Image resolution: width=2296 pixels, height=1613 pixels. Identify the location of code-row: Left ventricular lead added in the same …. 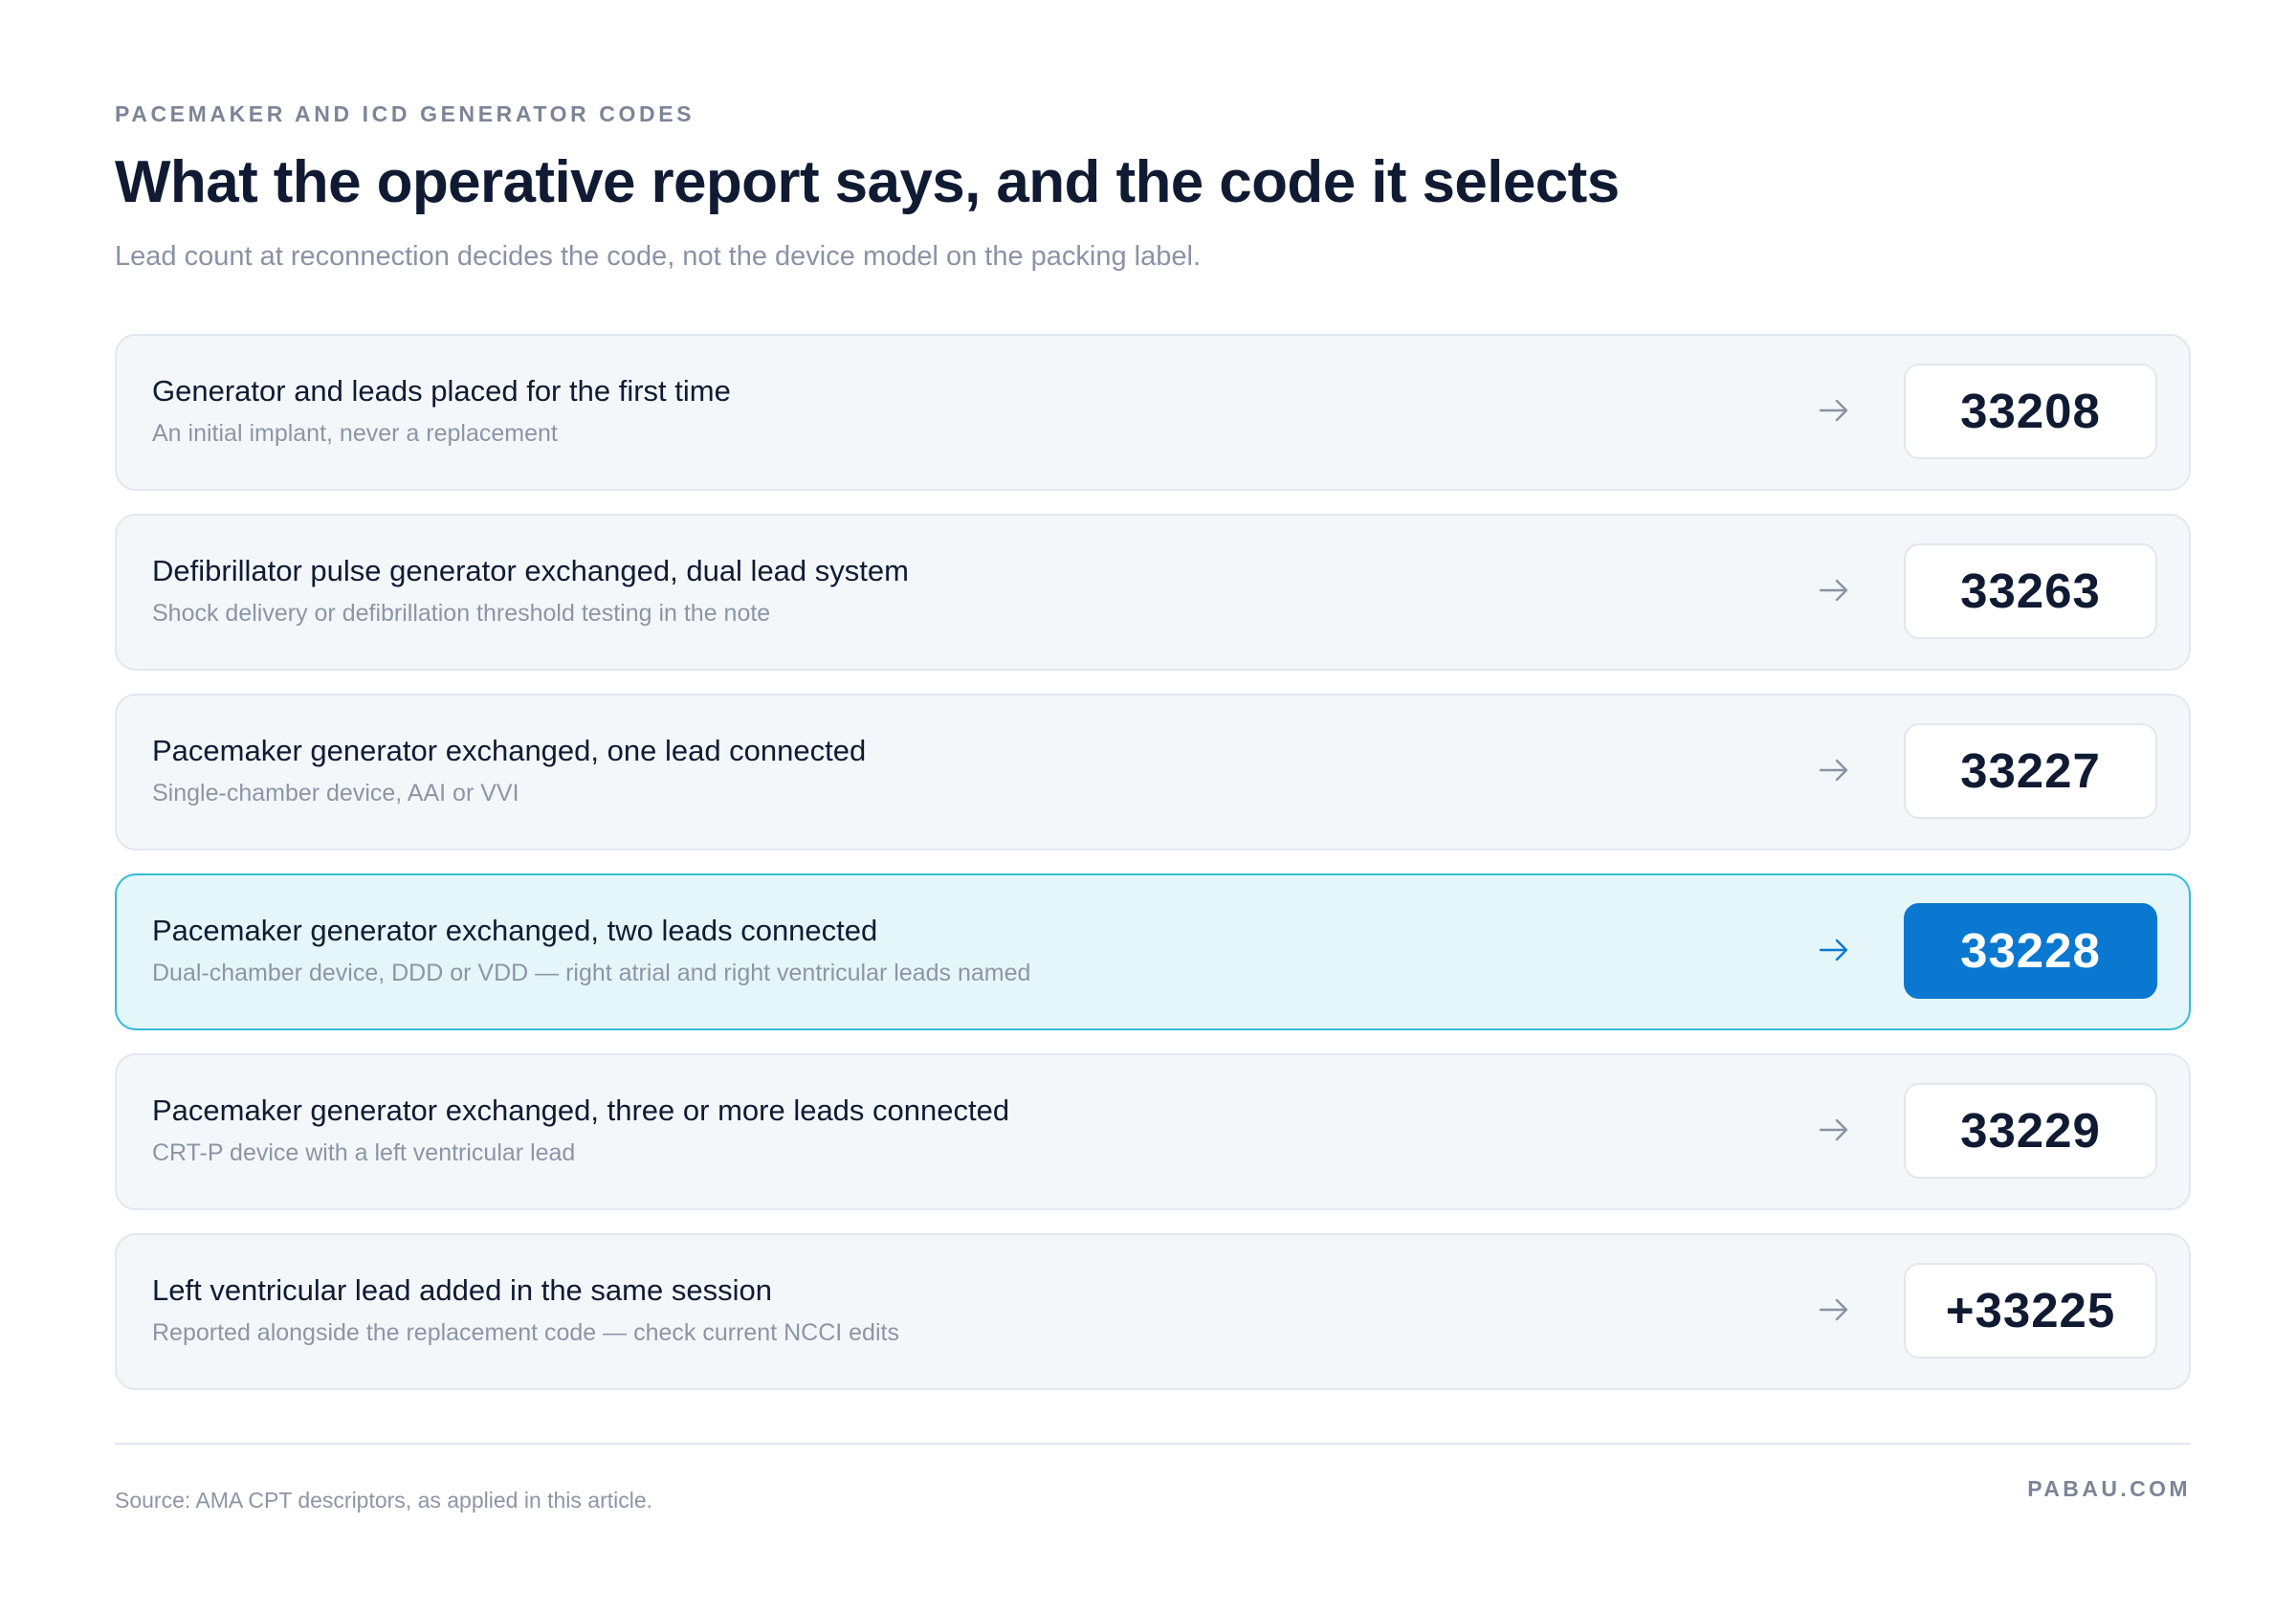
(1153, 1311).